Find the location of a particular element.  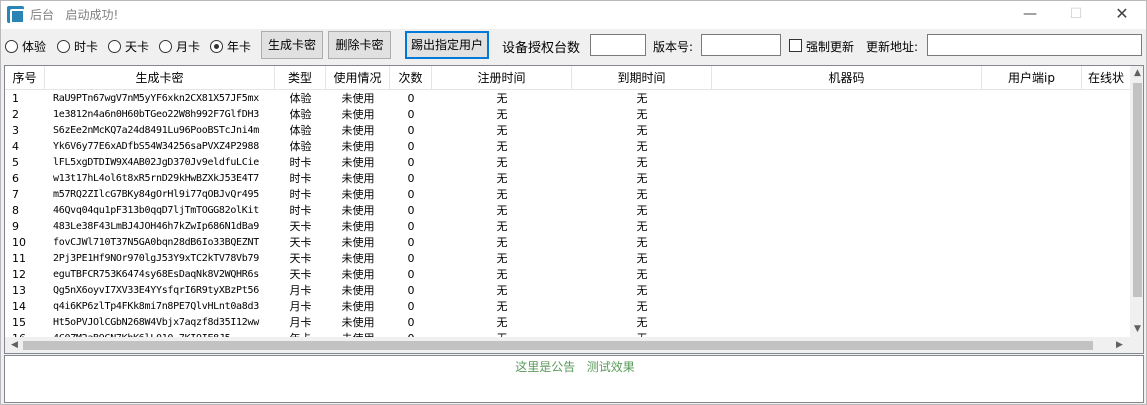

scroll-up-arrow-icon: ▲ is located at coordinates (1136, 73).